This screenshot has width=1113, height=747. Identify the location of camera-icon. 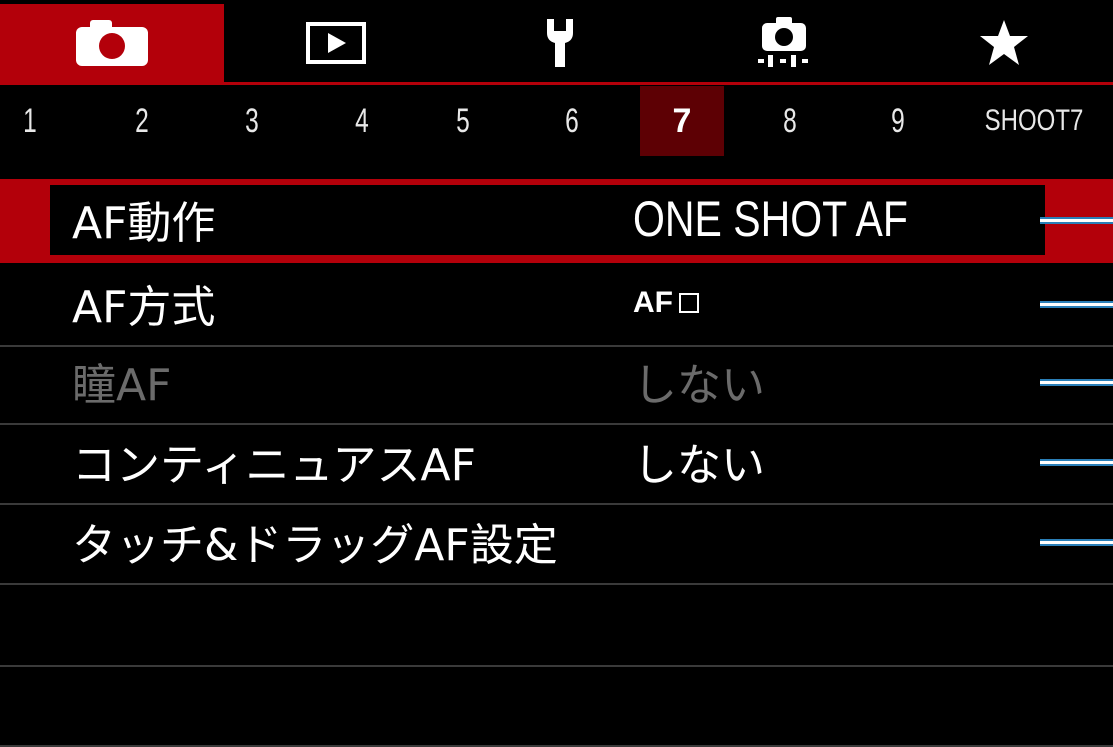
(112, 43).